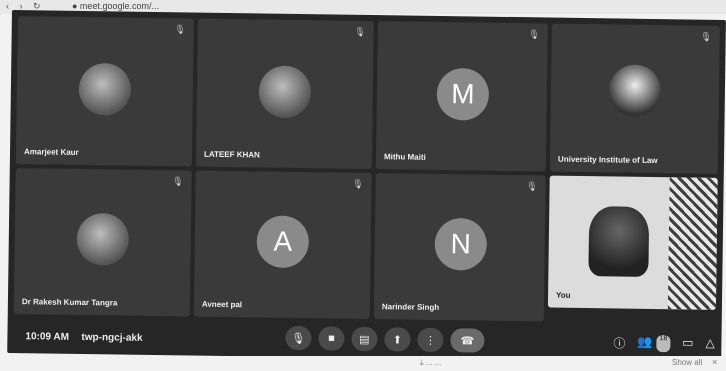 Image resolution: width=726 pixels, height=371 pixels. What do you see at coordinates (714, 362) in the screenshot?
I see `close-icon: ×` at bounding box center [714, 362].